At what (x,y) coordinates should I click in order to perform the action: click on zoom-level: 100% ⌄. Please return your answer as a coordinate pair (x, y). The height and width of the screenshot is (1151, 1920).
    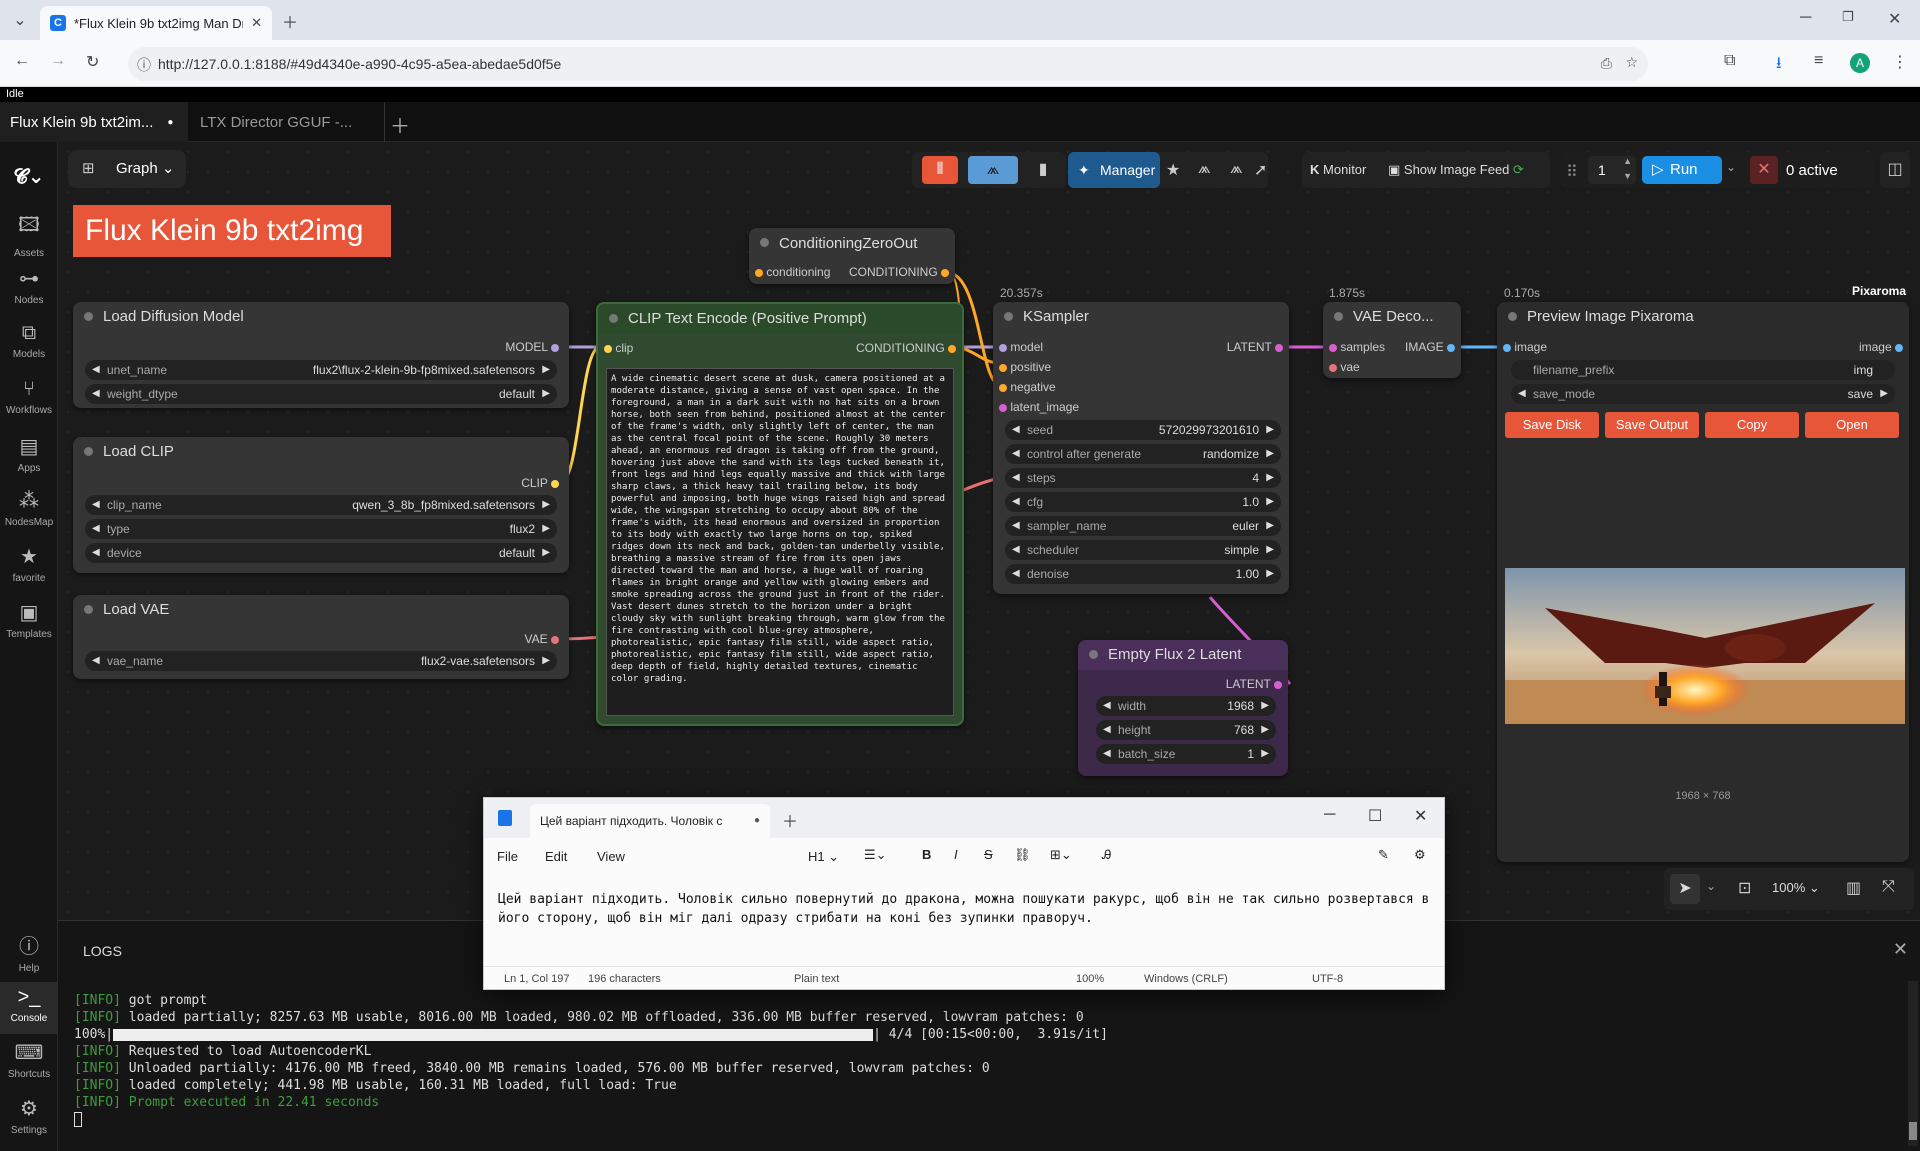
    Looking at the image, I should click on (1796, 888).